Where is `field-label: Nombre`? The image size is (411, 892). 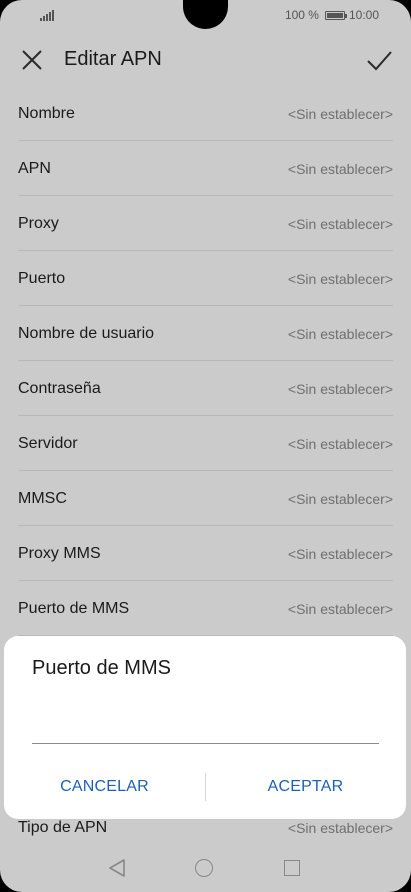 field-label: Nombre is located at coordinates (46, 113).